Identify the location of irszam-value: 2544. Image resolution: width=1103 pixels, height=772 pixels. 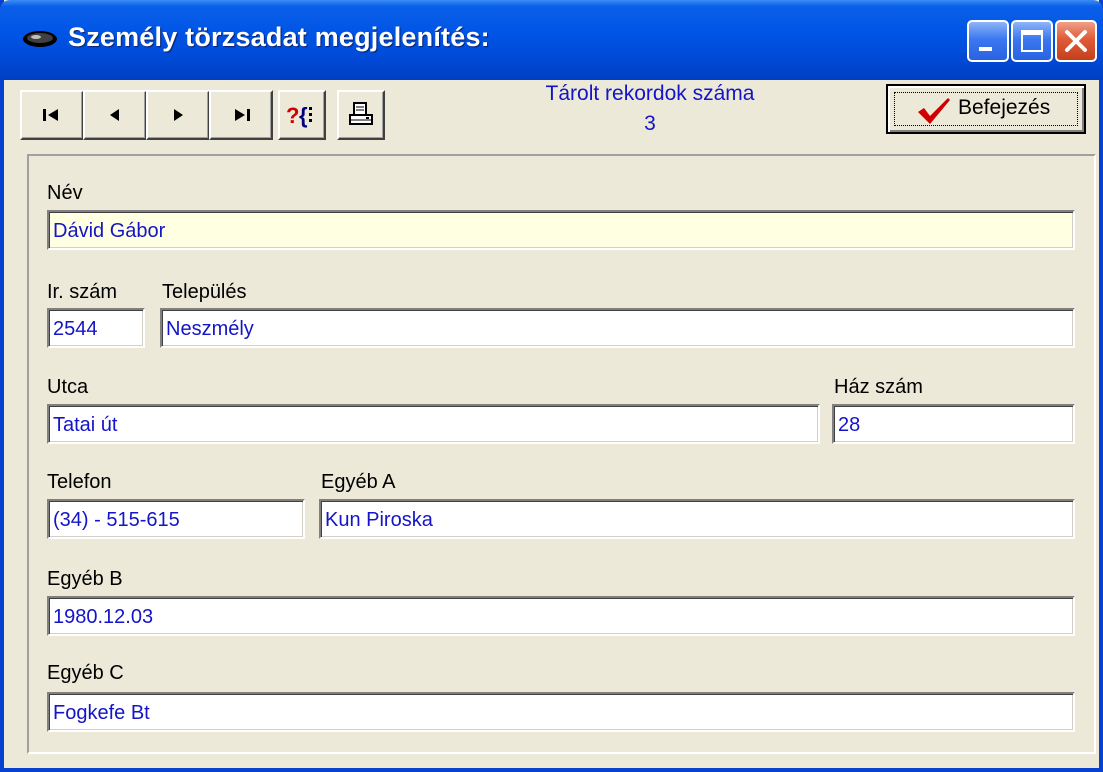
(75, 329).